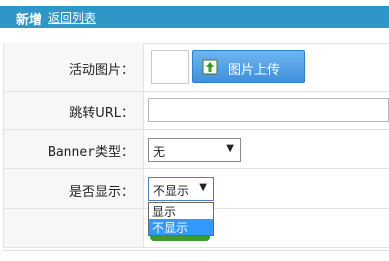 The width and height of the screenshot is (389, 261). What do you see at coordinates (194, 17) in the screenshot?
I see `page-header: 新增 返回列表` at bounding box center [194, 17].